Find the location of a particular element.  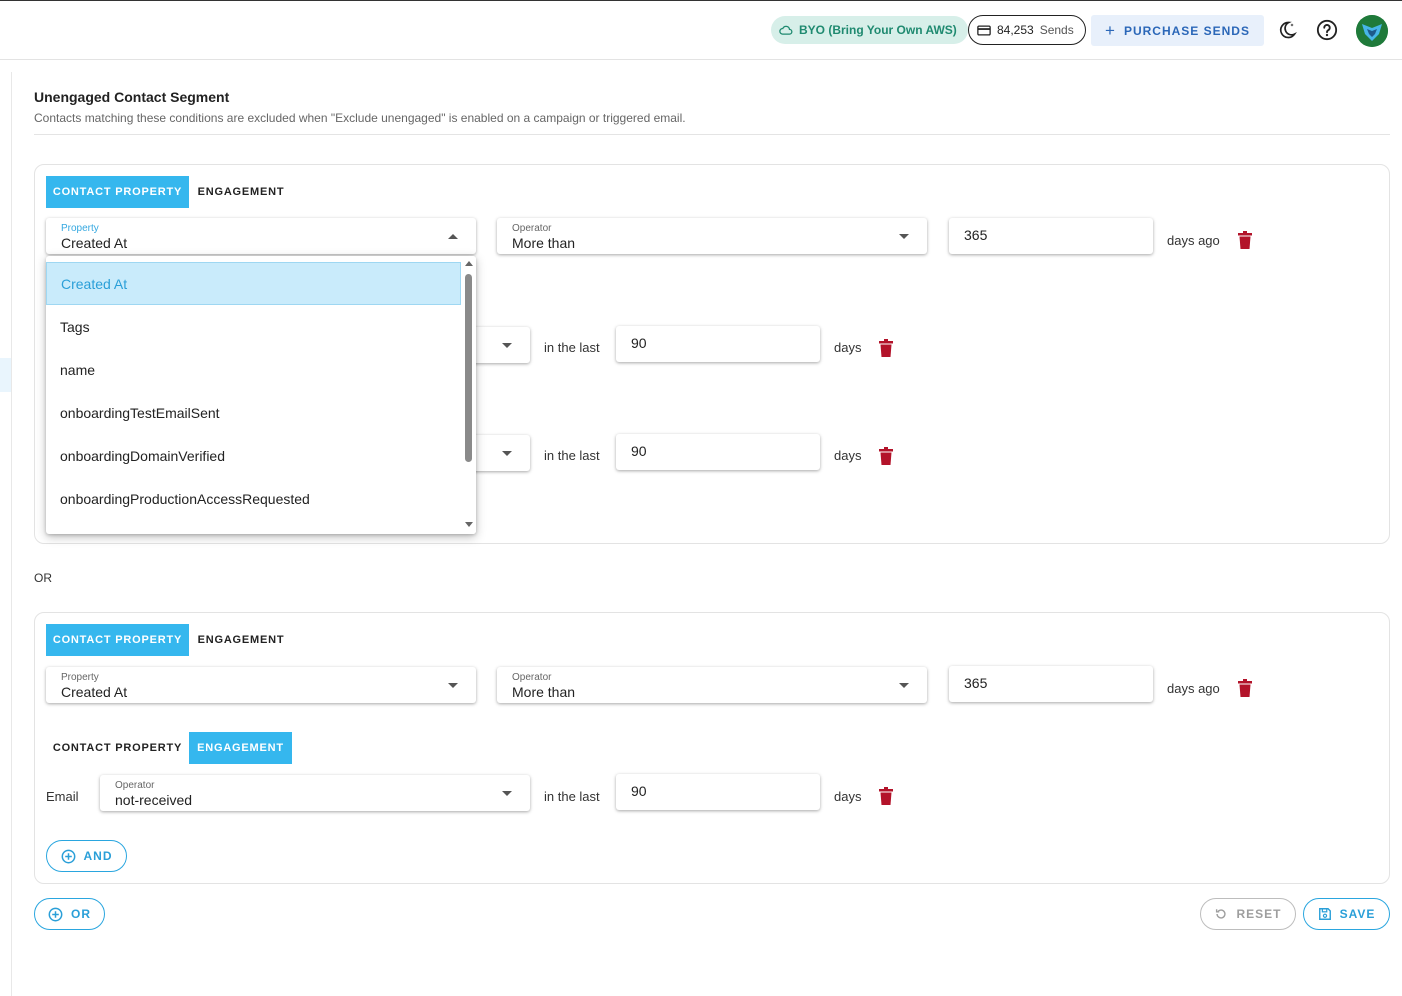

add-or-group-button: OR is located at coordinates (69, 914).